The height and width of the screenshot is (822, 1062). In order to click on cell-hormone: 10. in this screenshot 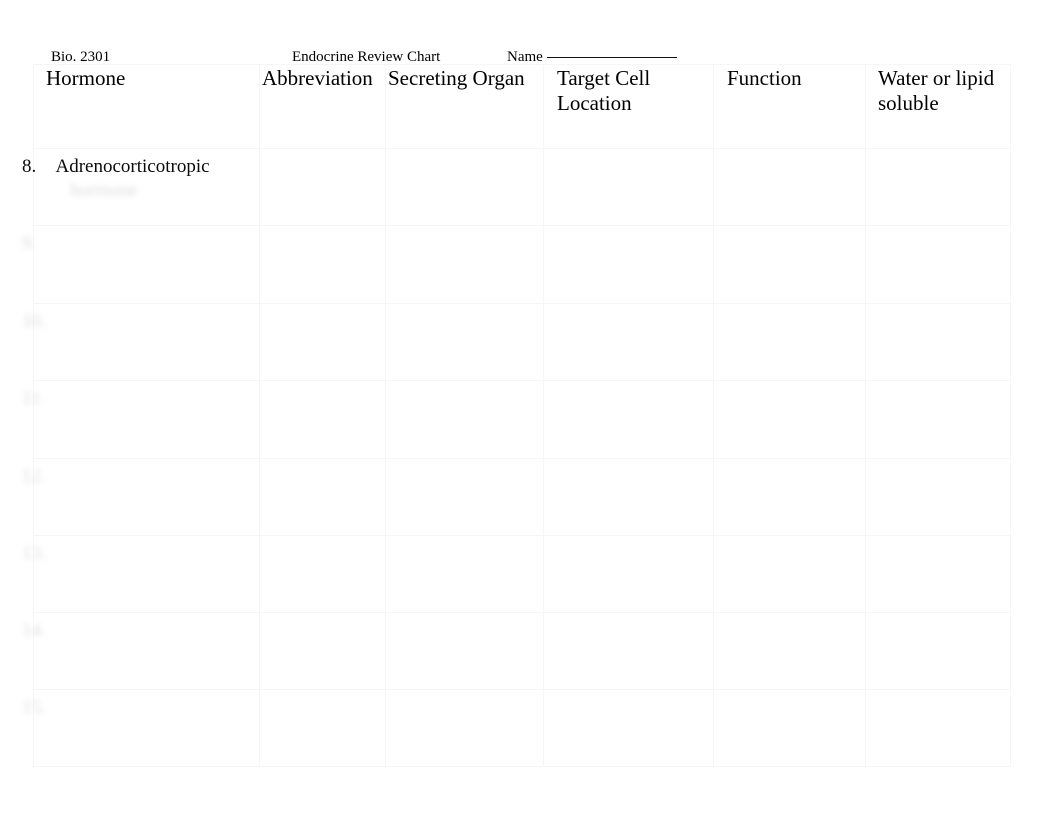, I will do `click(141, 342)`.